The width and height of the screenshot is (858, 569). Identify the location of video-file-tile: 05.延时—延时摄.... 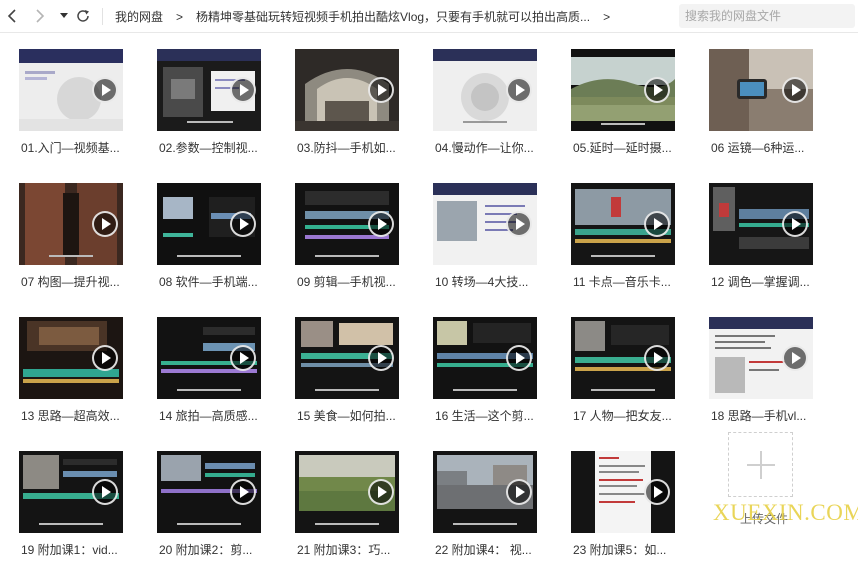
(621, 94).